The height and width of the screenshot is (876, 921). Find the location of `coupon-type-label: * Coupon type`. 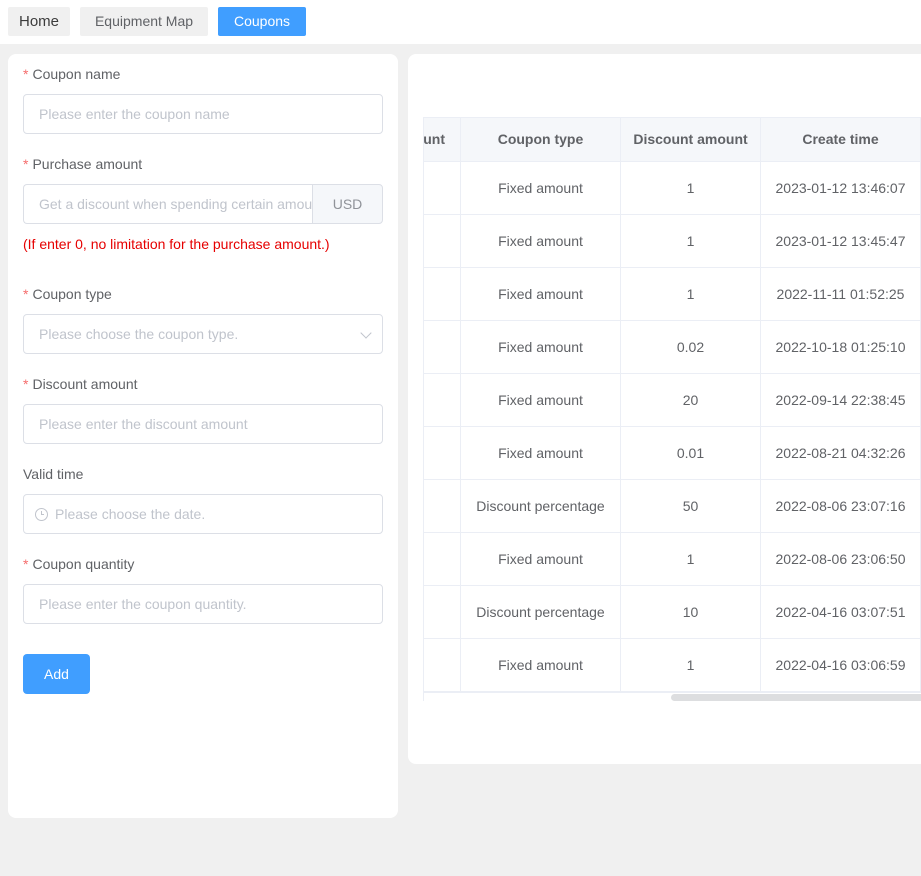

coupon-type-label: * Coupon type is located at coordinates (67, 294).